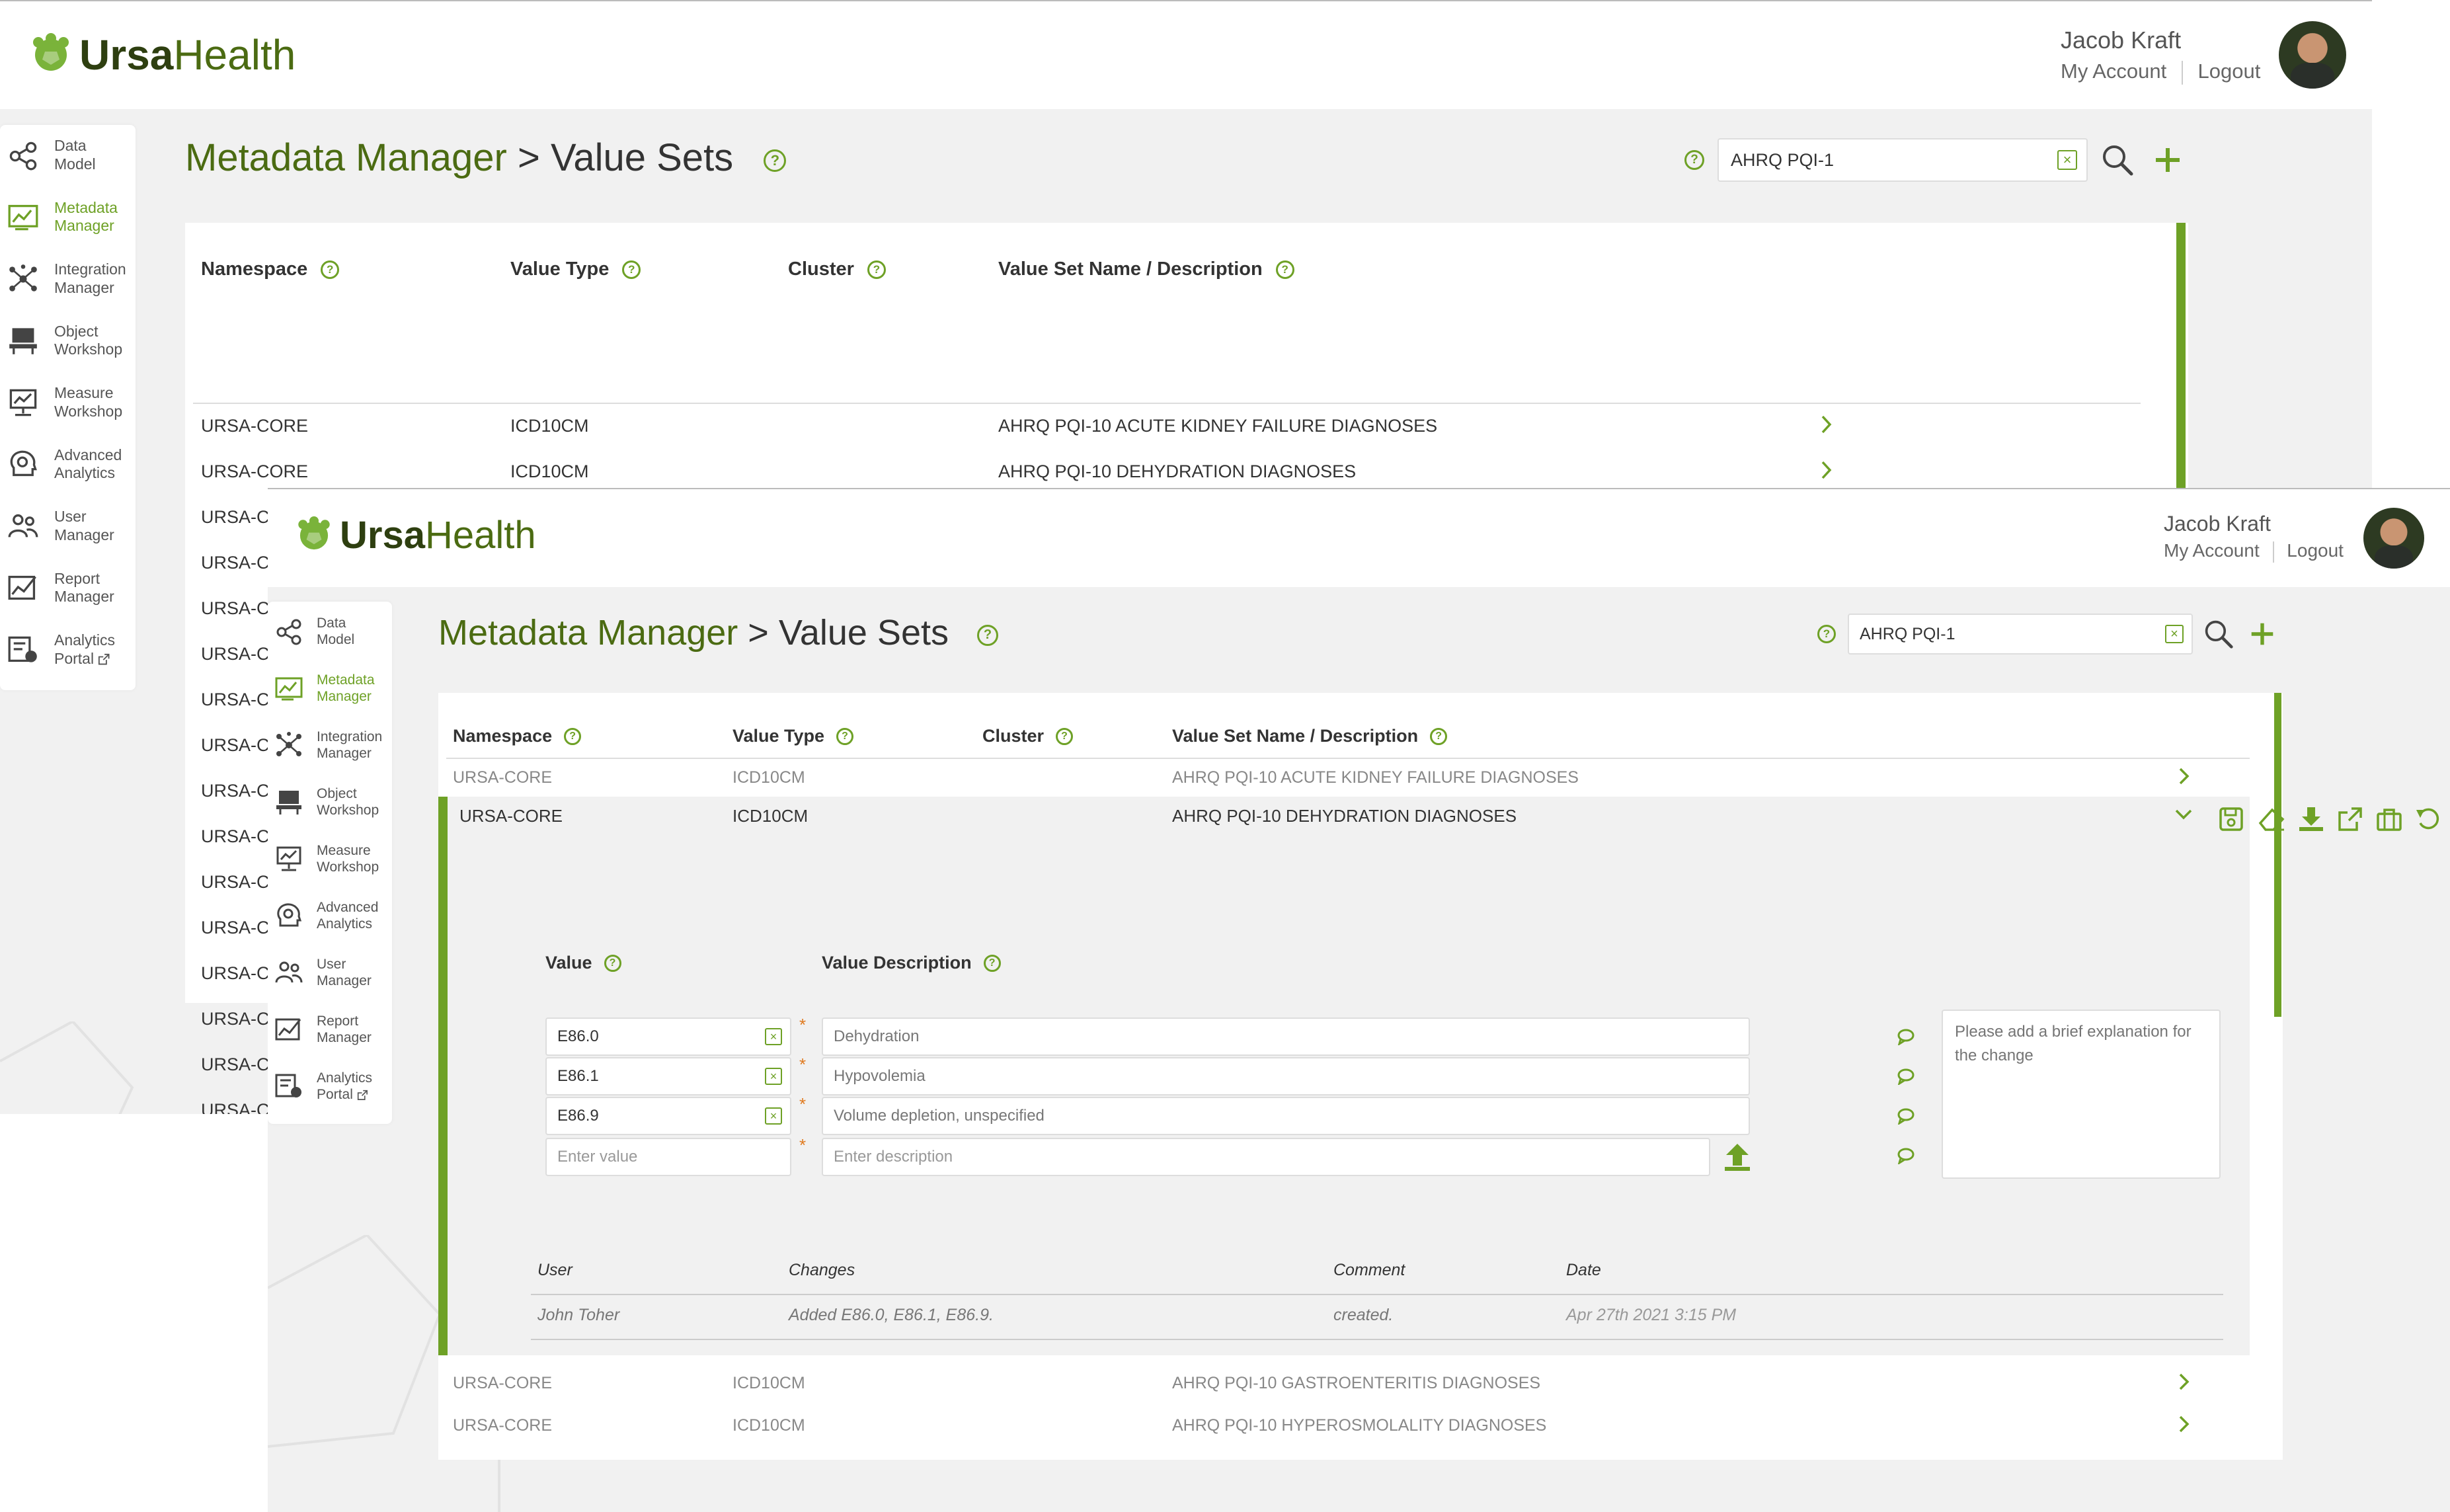 This screenshot has height=1512, width=2450. I want to click on history-divider, so click(1377, 1295).